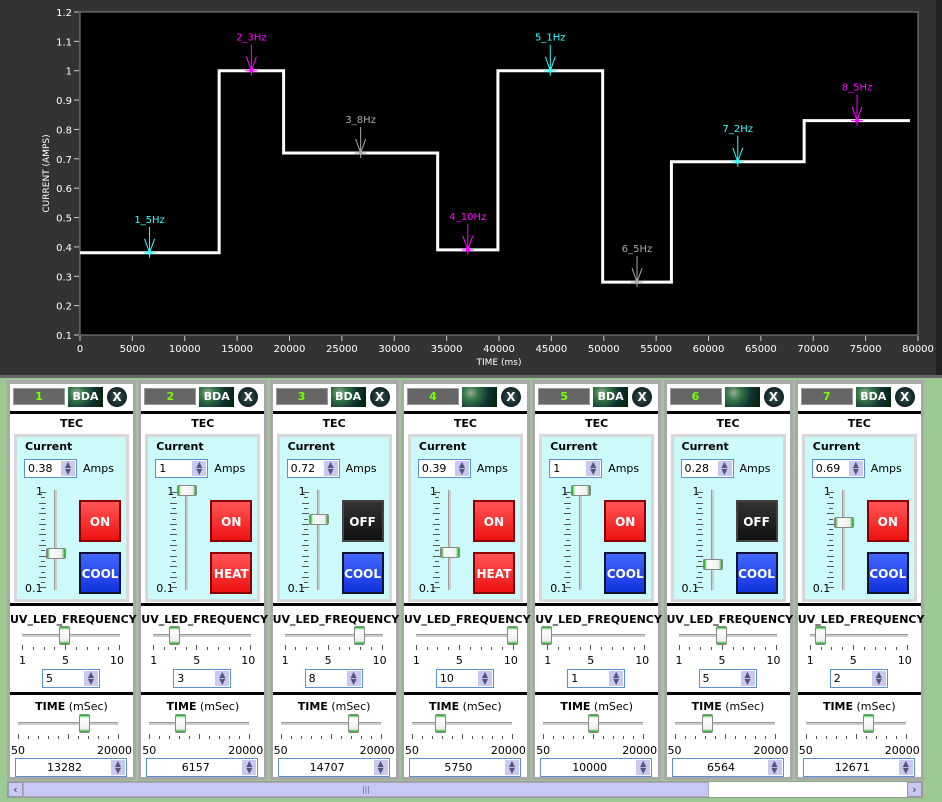 Image resolution: width=942 pixels, height=802 pixels. What do you see at coordinates (202, 767) in the screenshot?
I see `time-input: 6157 ▲ ▼` at bounding box center [202, 767].